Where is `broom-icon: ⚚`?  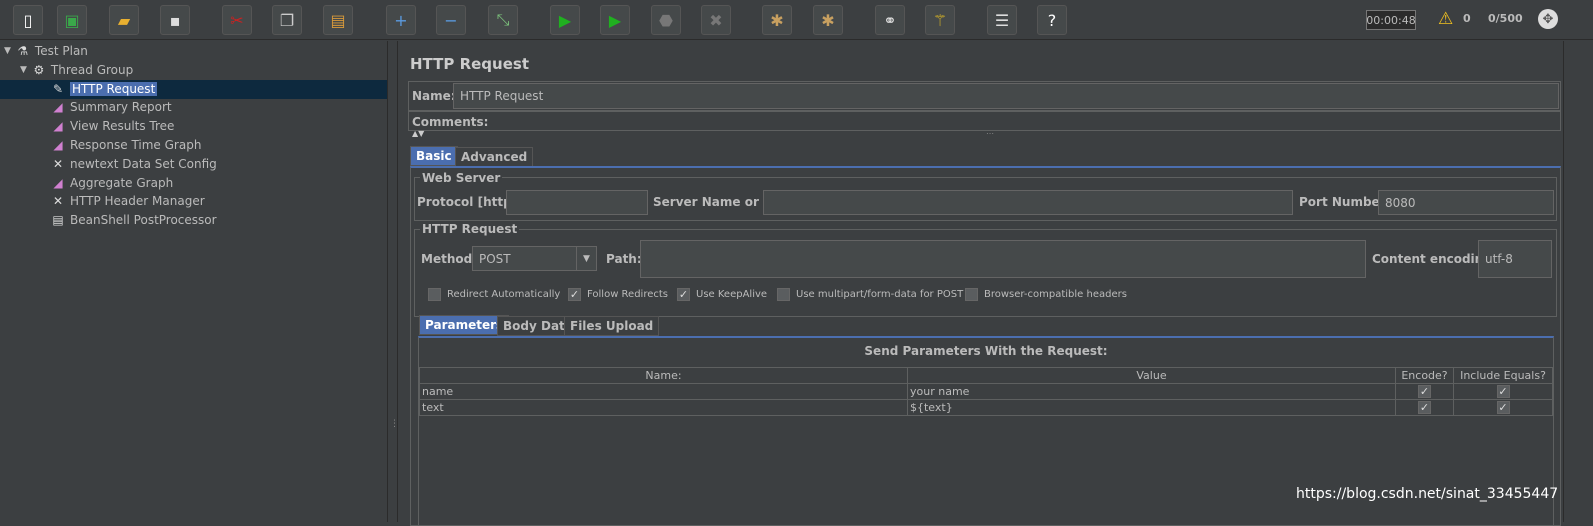 broom-icon: ⚚ is located at coordinates (940, 20).